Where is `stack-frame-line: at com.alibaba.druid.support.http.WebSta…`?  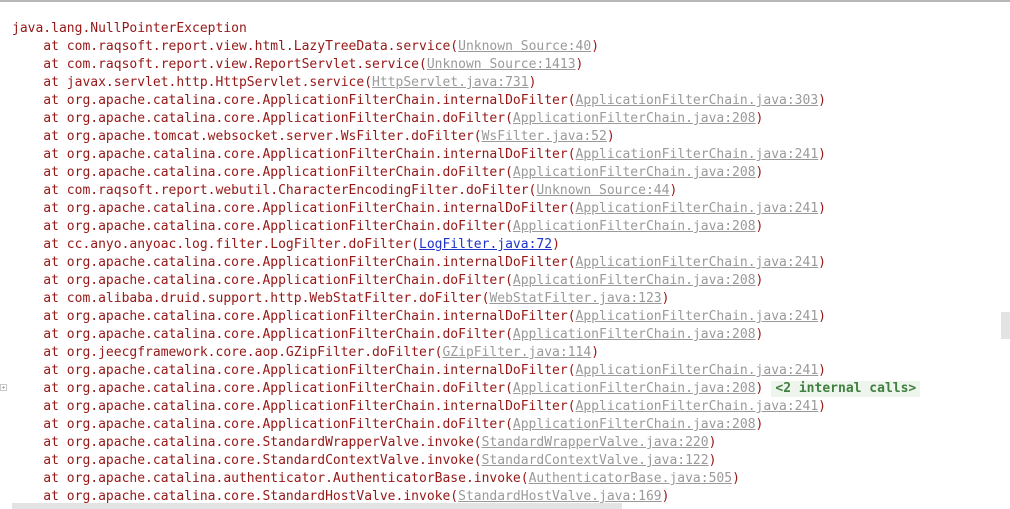
stack-frame-line: at com.alibaba.druid.support.http.WebSta… is located at coordinates (507, 299).